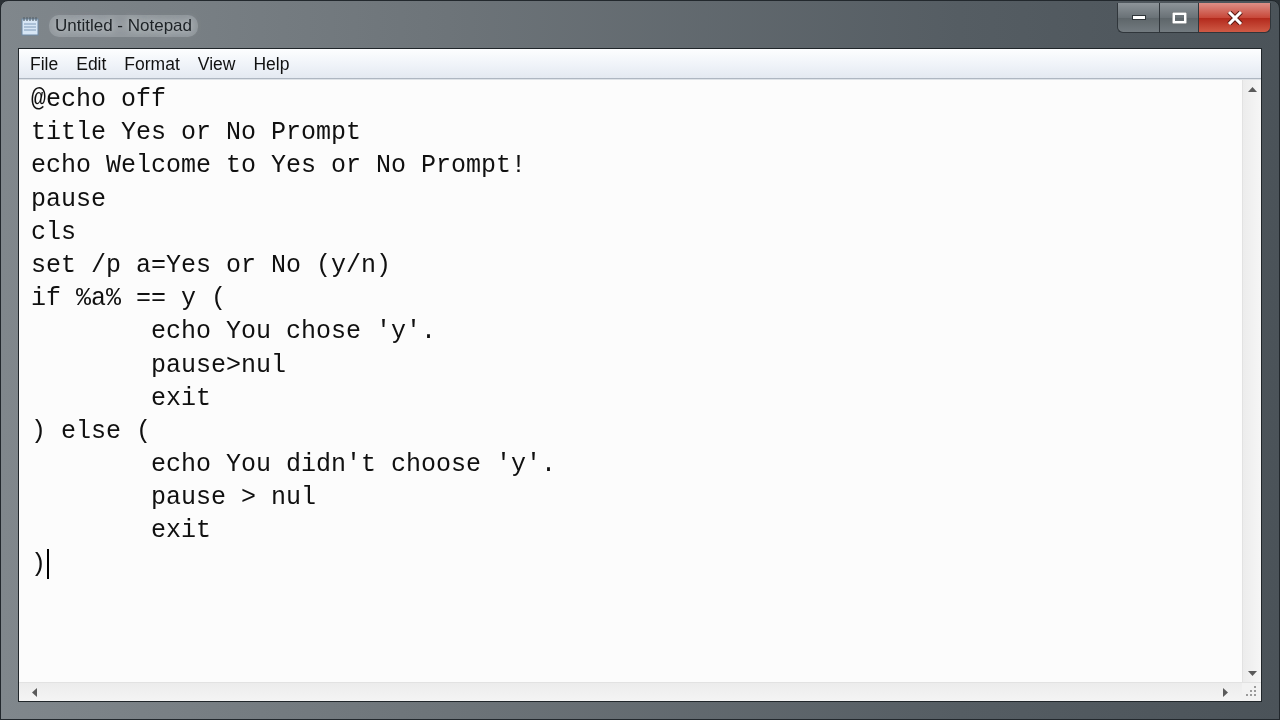  I want to click on code-line: if %a% == y (, so click(129, 299).